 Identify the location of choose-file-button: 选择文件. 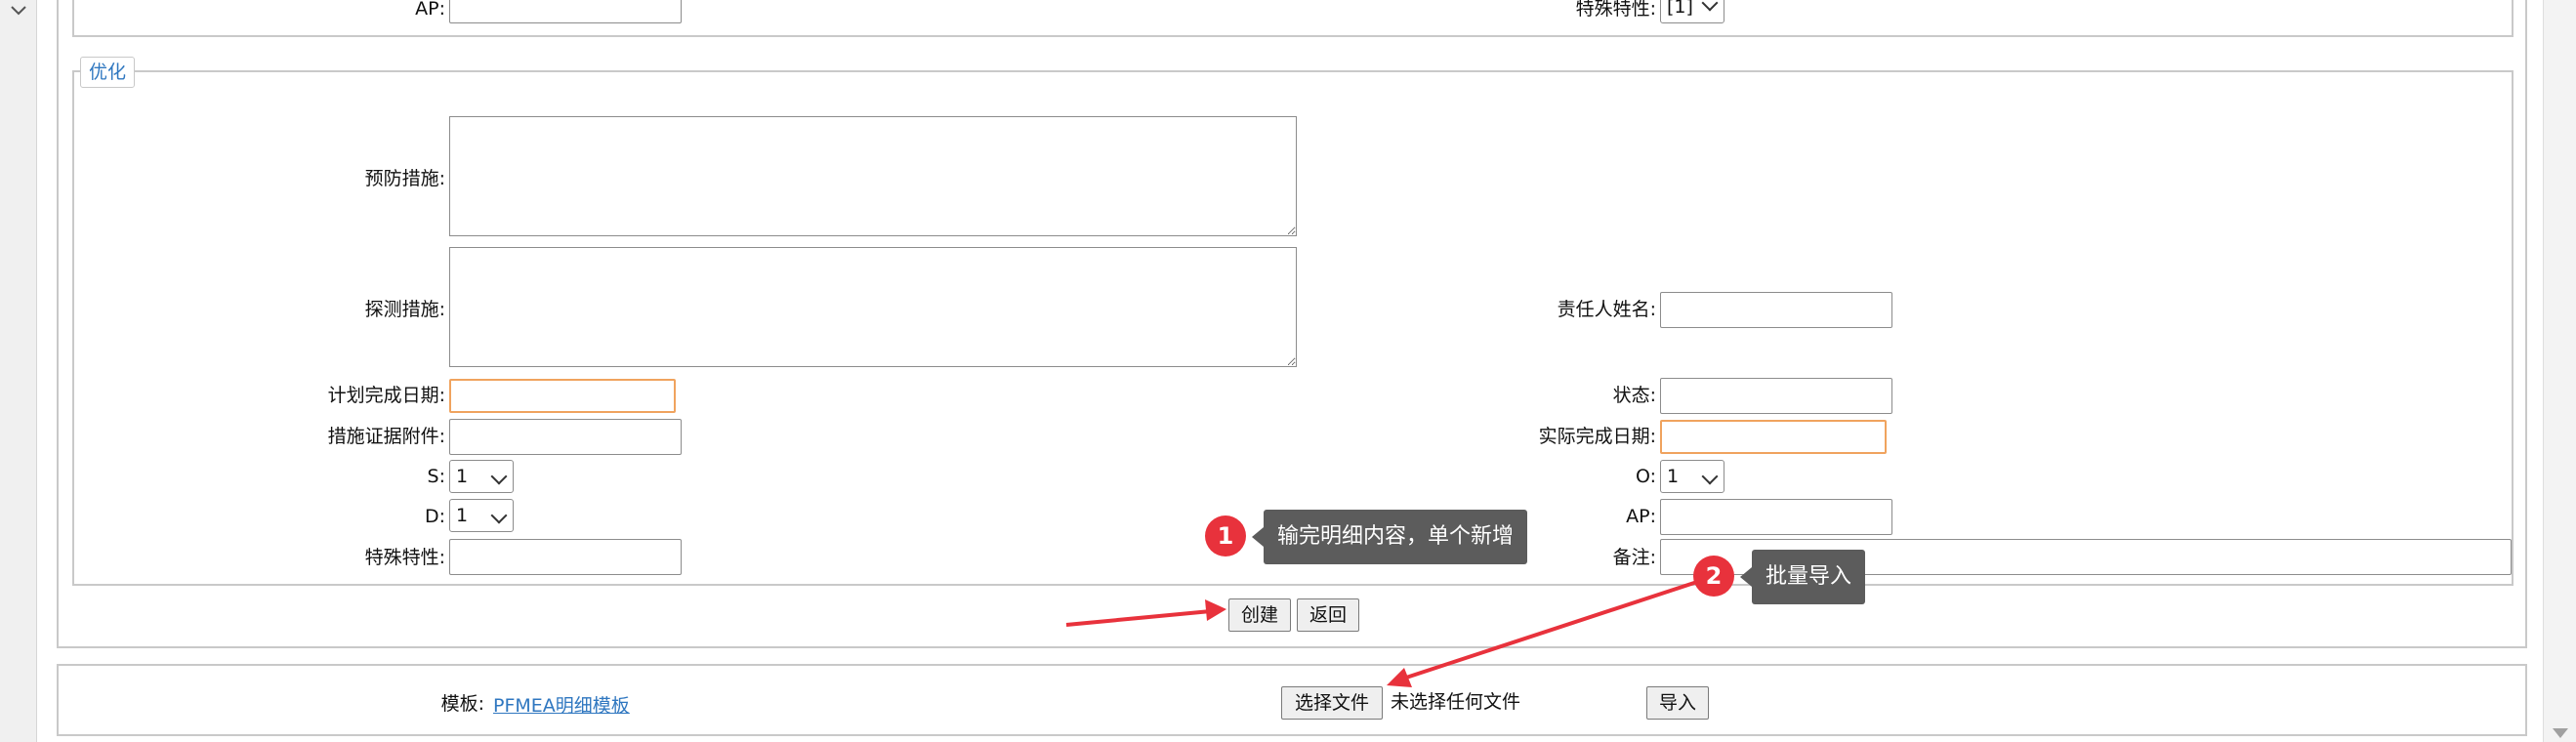
(1332, 703).